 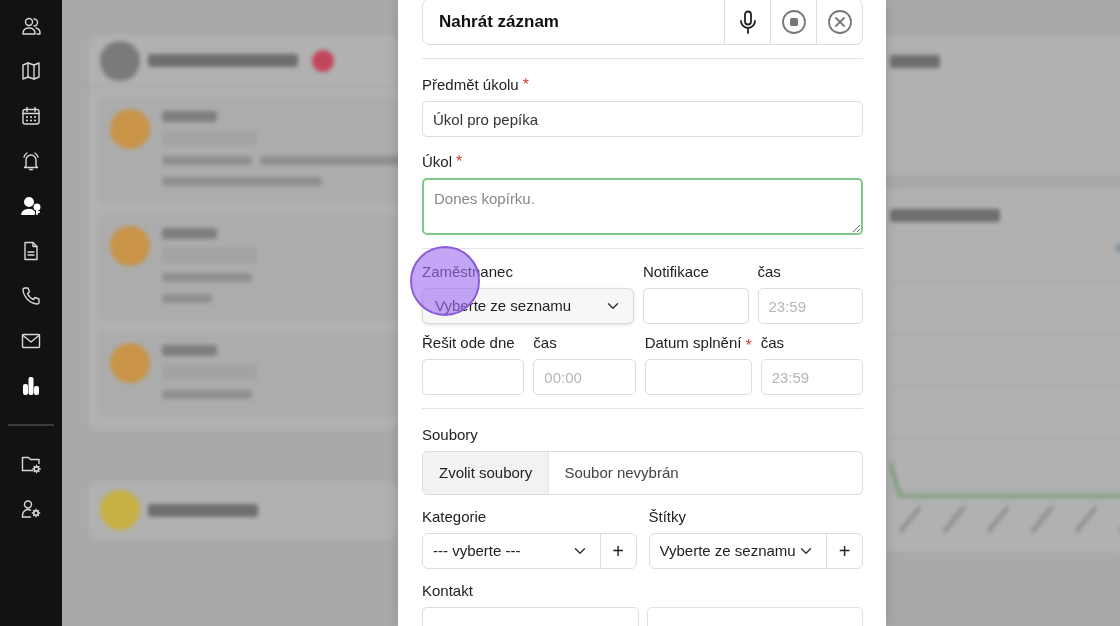 I want to click on choose-files-button: Zvolit soubory, so click(x=486, y=473).